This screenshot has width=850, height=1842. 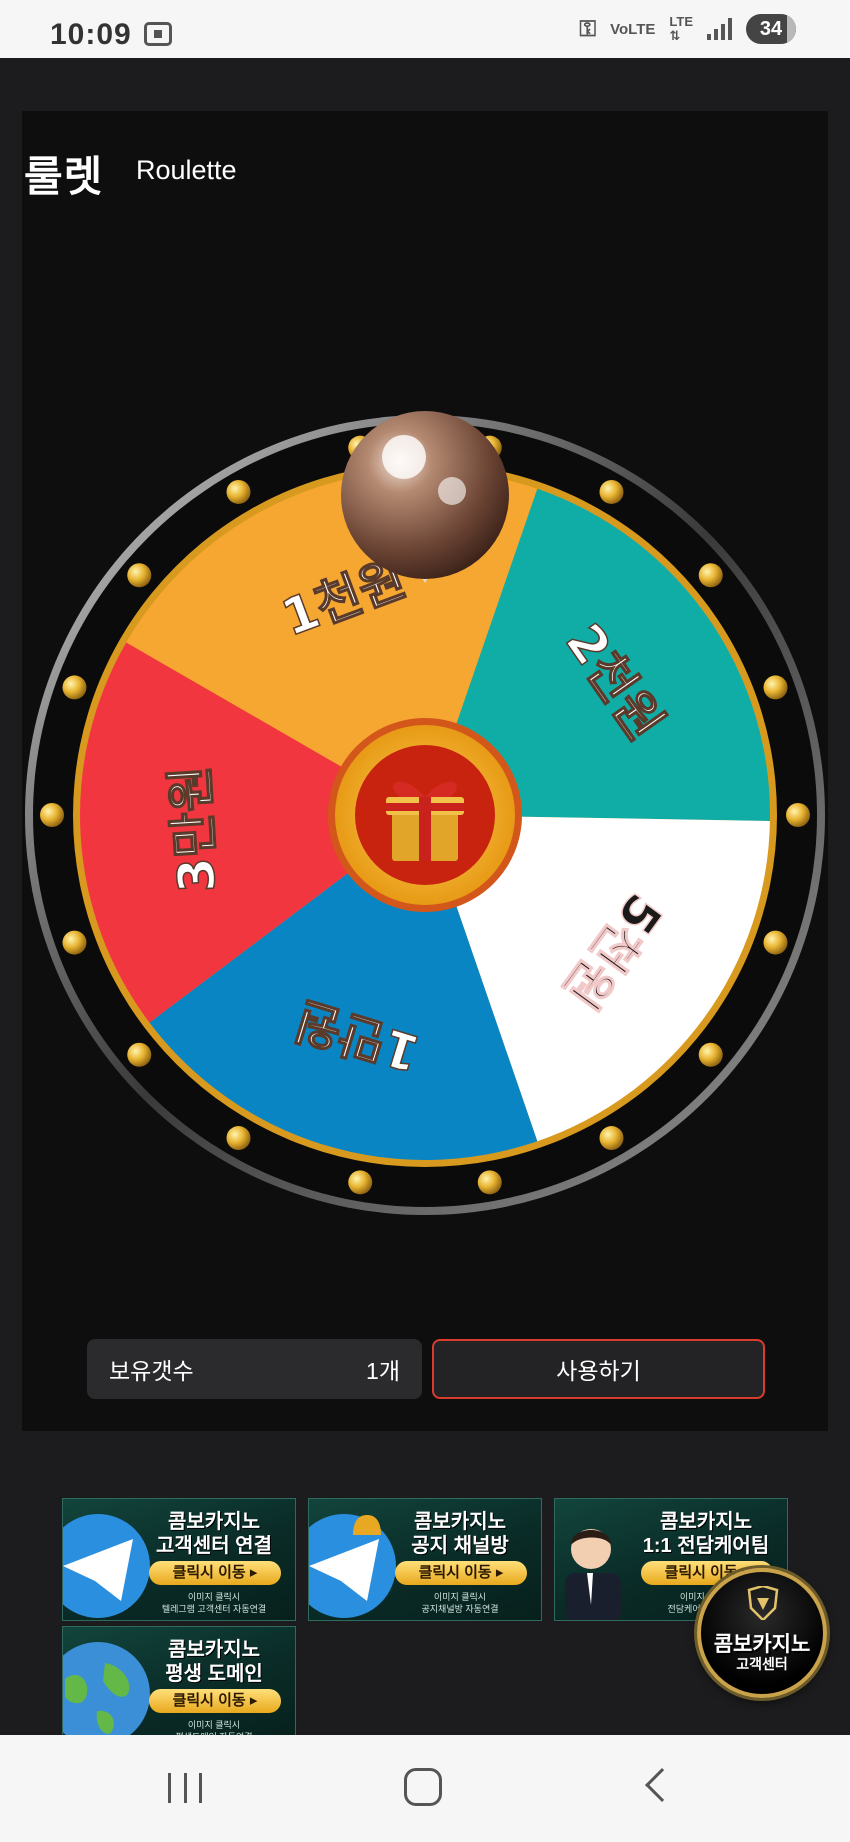 I want to click on wheel-segment-label: 3만원, so click(x=194, y=829).